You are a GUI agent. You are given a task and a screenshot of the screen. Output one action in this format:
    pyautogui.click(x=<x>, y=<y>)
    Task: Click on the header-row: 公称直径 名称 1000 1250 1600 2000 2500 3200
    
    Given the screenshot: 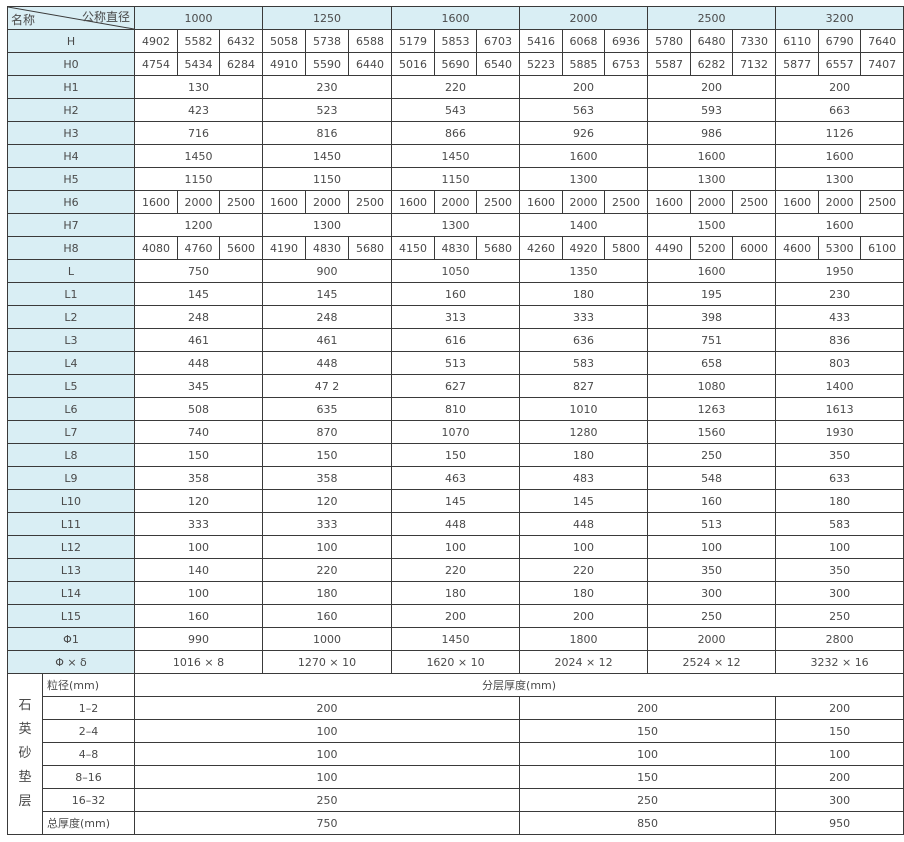 What is the action you would take?
    pyautogui.click(x=455, y=18)
    